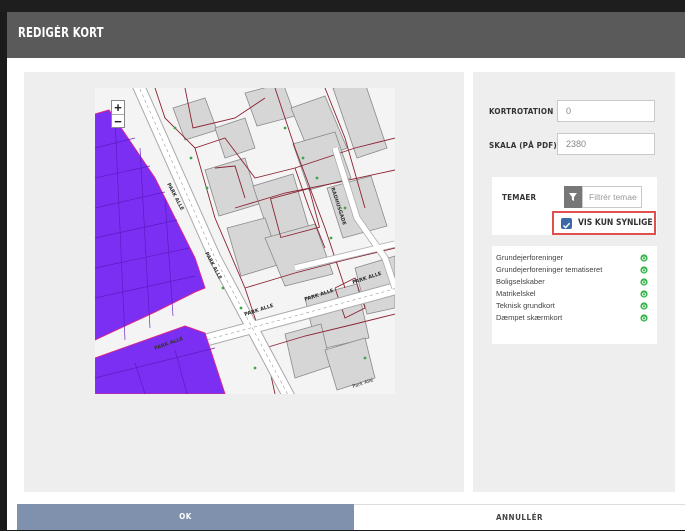  I want to click on vis-kun-synlige-label: VIS KUN SYNLIGE, so click(615, 223).